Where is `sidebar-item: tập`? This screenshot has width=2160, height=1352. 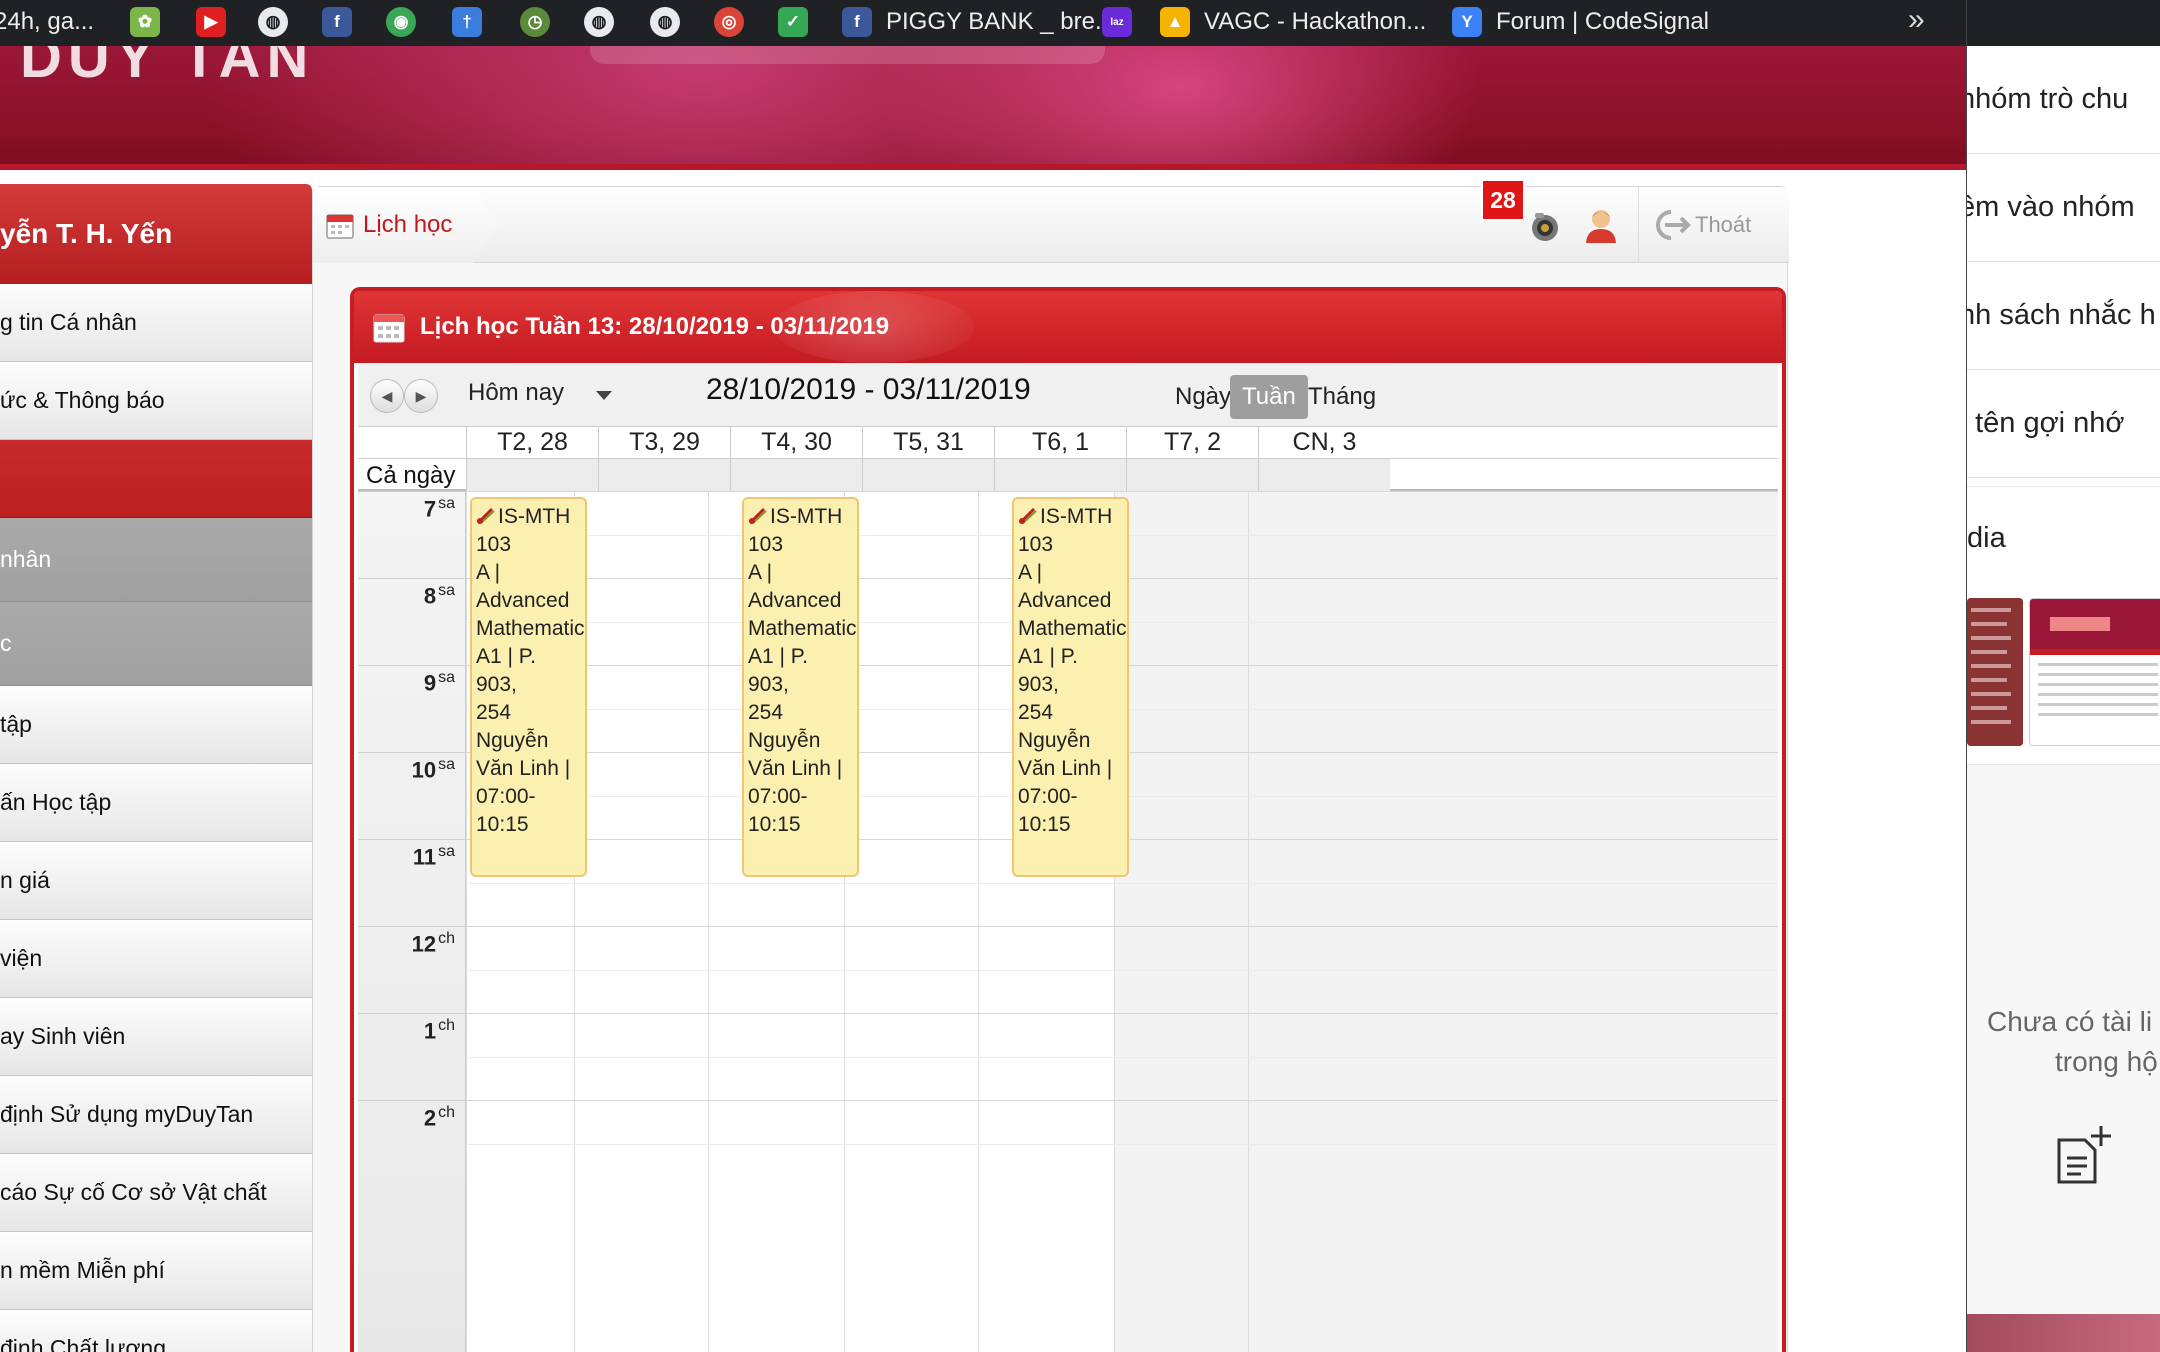
sidebar-item: tập is located at coordinates (156, 725).